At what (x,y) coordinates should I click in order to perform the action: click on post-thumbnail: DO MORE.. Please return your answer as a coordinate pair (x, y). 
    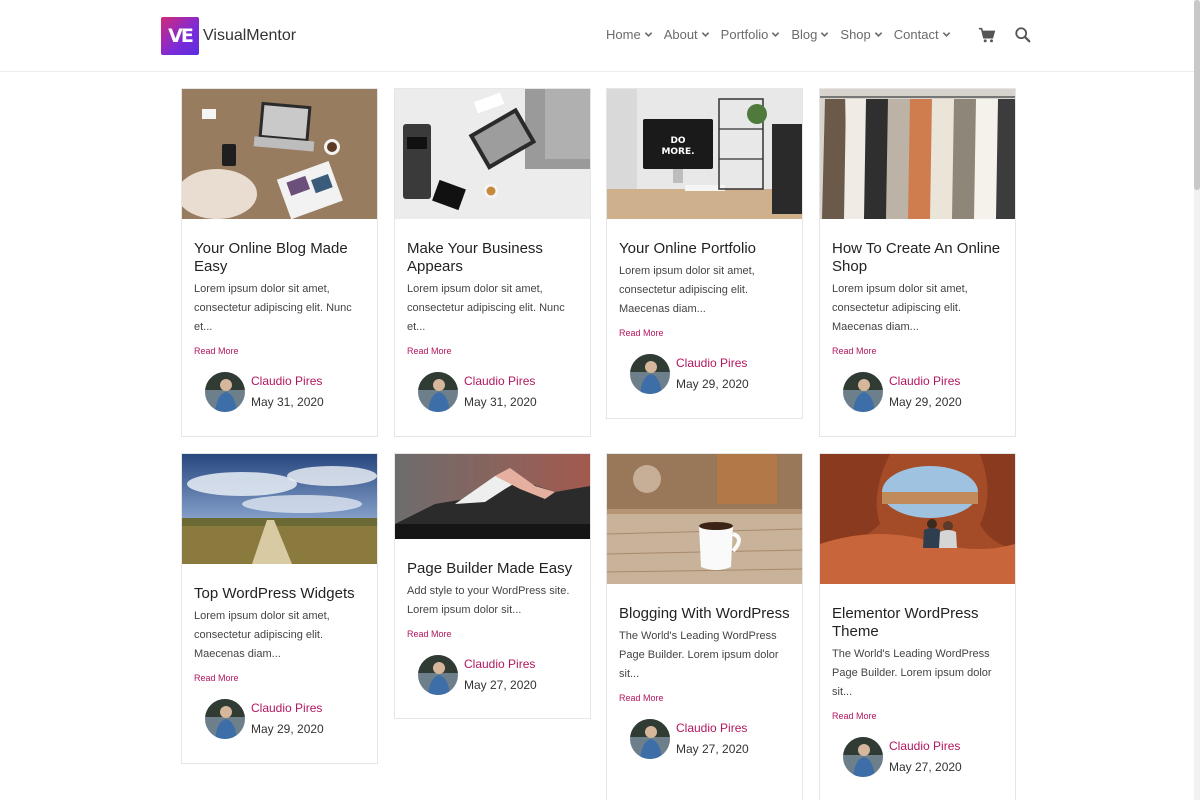
    Looking at the image, I should click on (704, 154).